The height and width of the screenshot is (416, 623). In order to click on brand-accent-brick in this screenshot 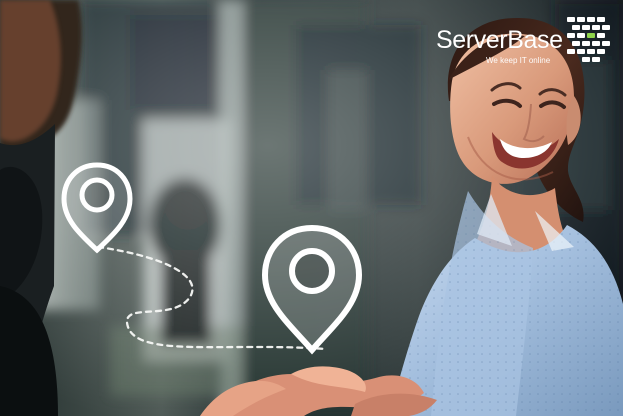, I will do `click(591, 35)`.